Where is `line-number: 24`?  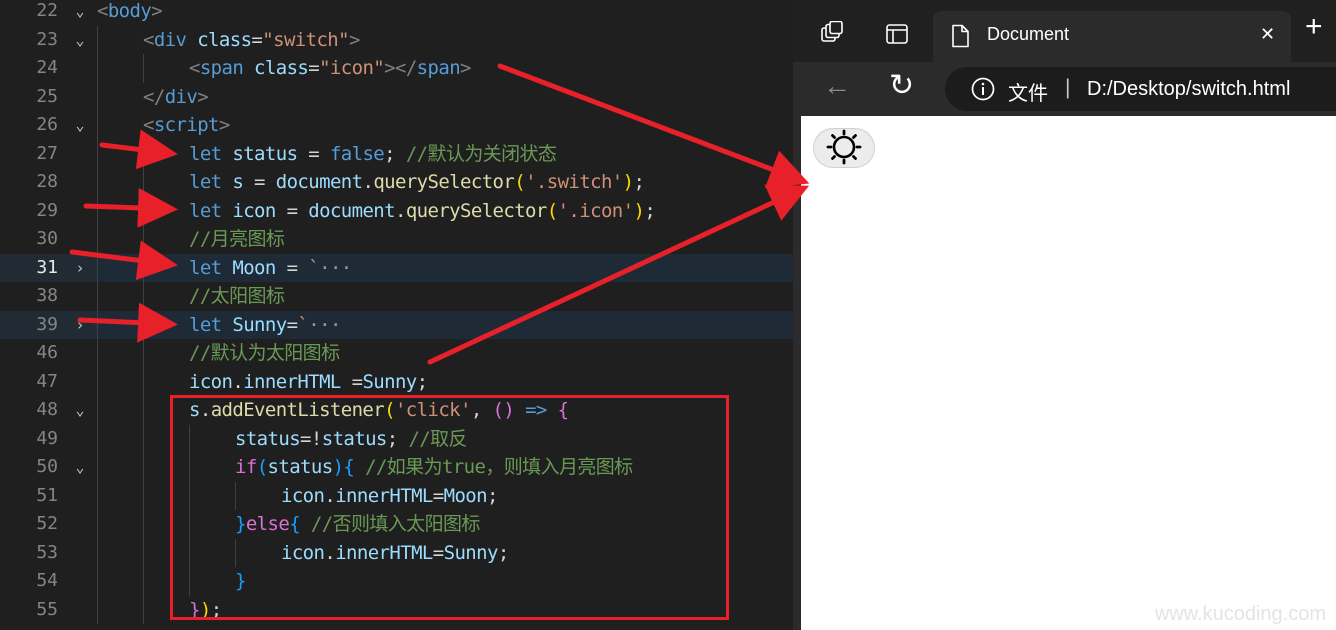
line-number: 24 is located at coordinates (47, 67).